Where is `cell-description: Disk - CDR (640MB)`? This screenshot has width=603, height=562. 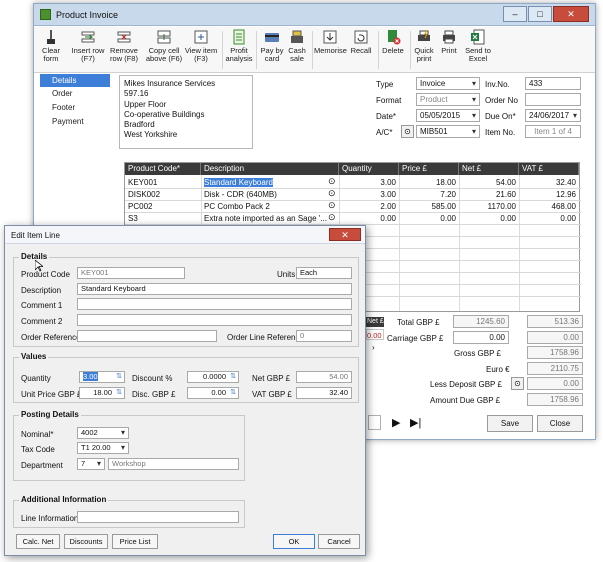 cell-description: Disk - CDR (640MB) is located at coordinates (270, 194).